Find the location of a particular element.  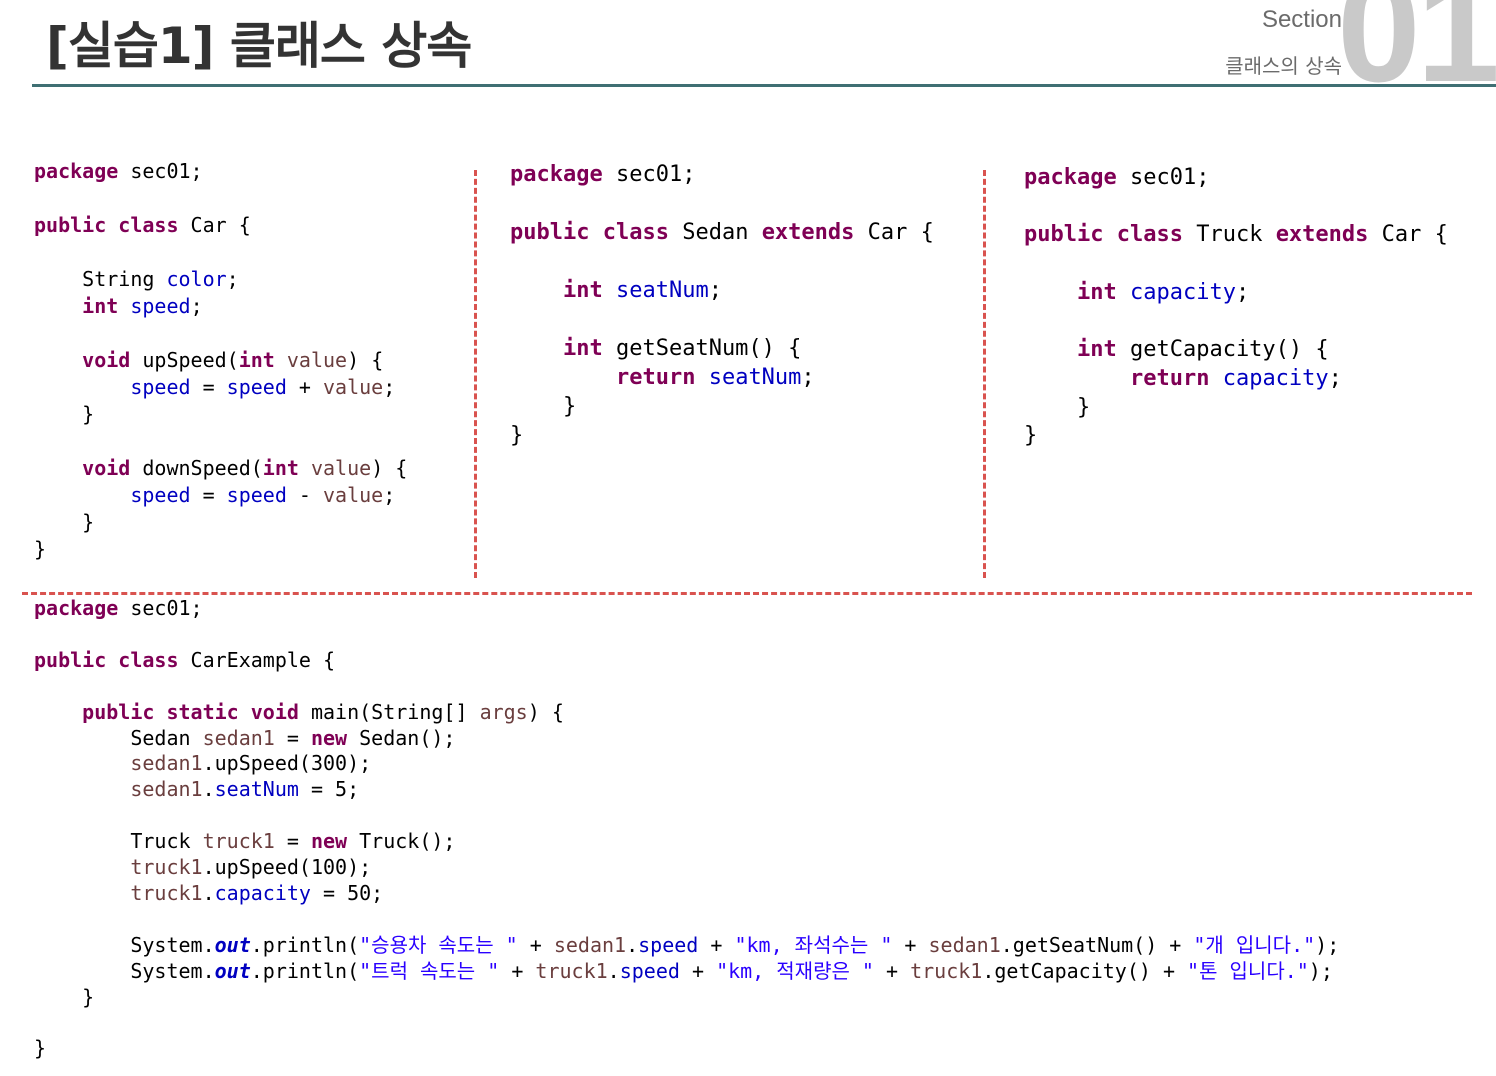

code-line: void upSpeed(int value) { is located at coordinates (233, 360).